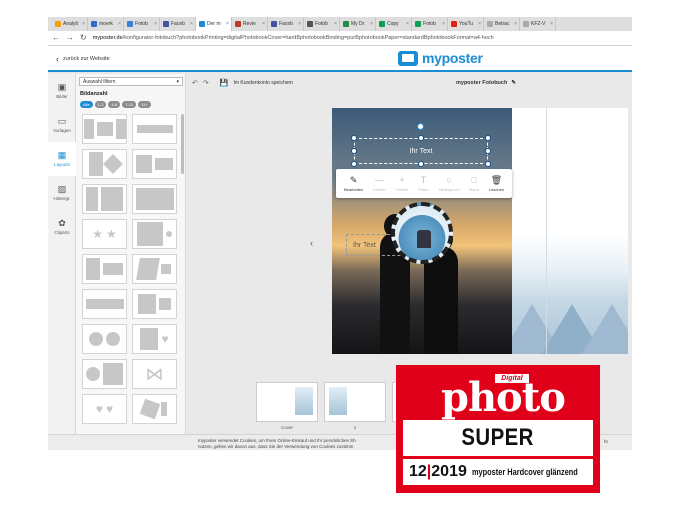 The height and width of the screenshot is (509, 680). Describe the element at coordinates (104, 234) in the screenshot. I see `layout-thumb: ★ ★` at that location.